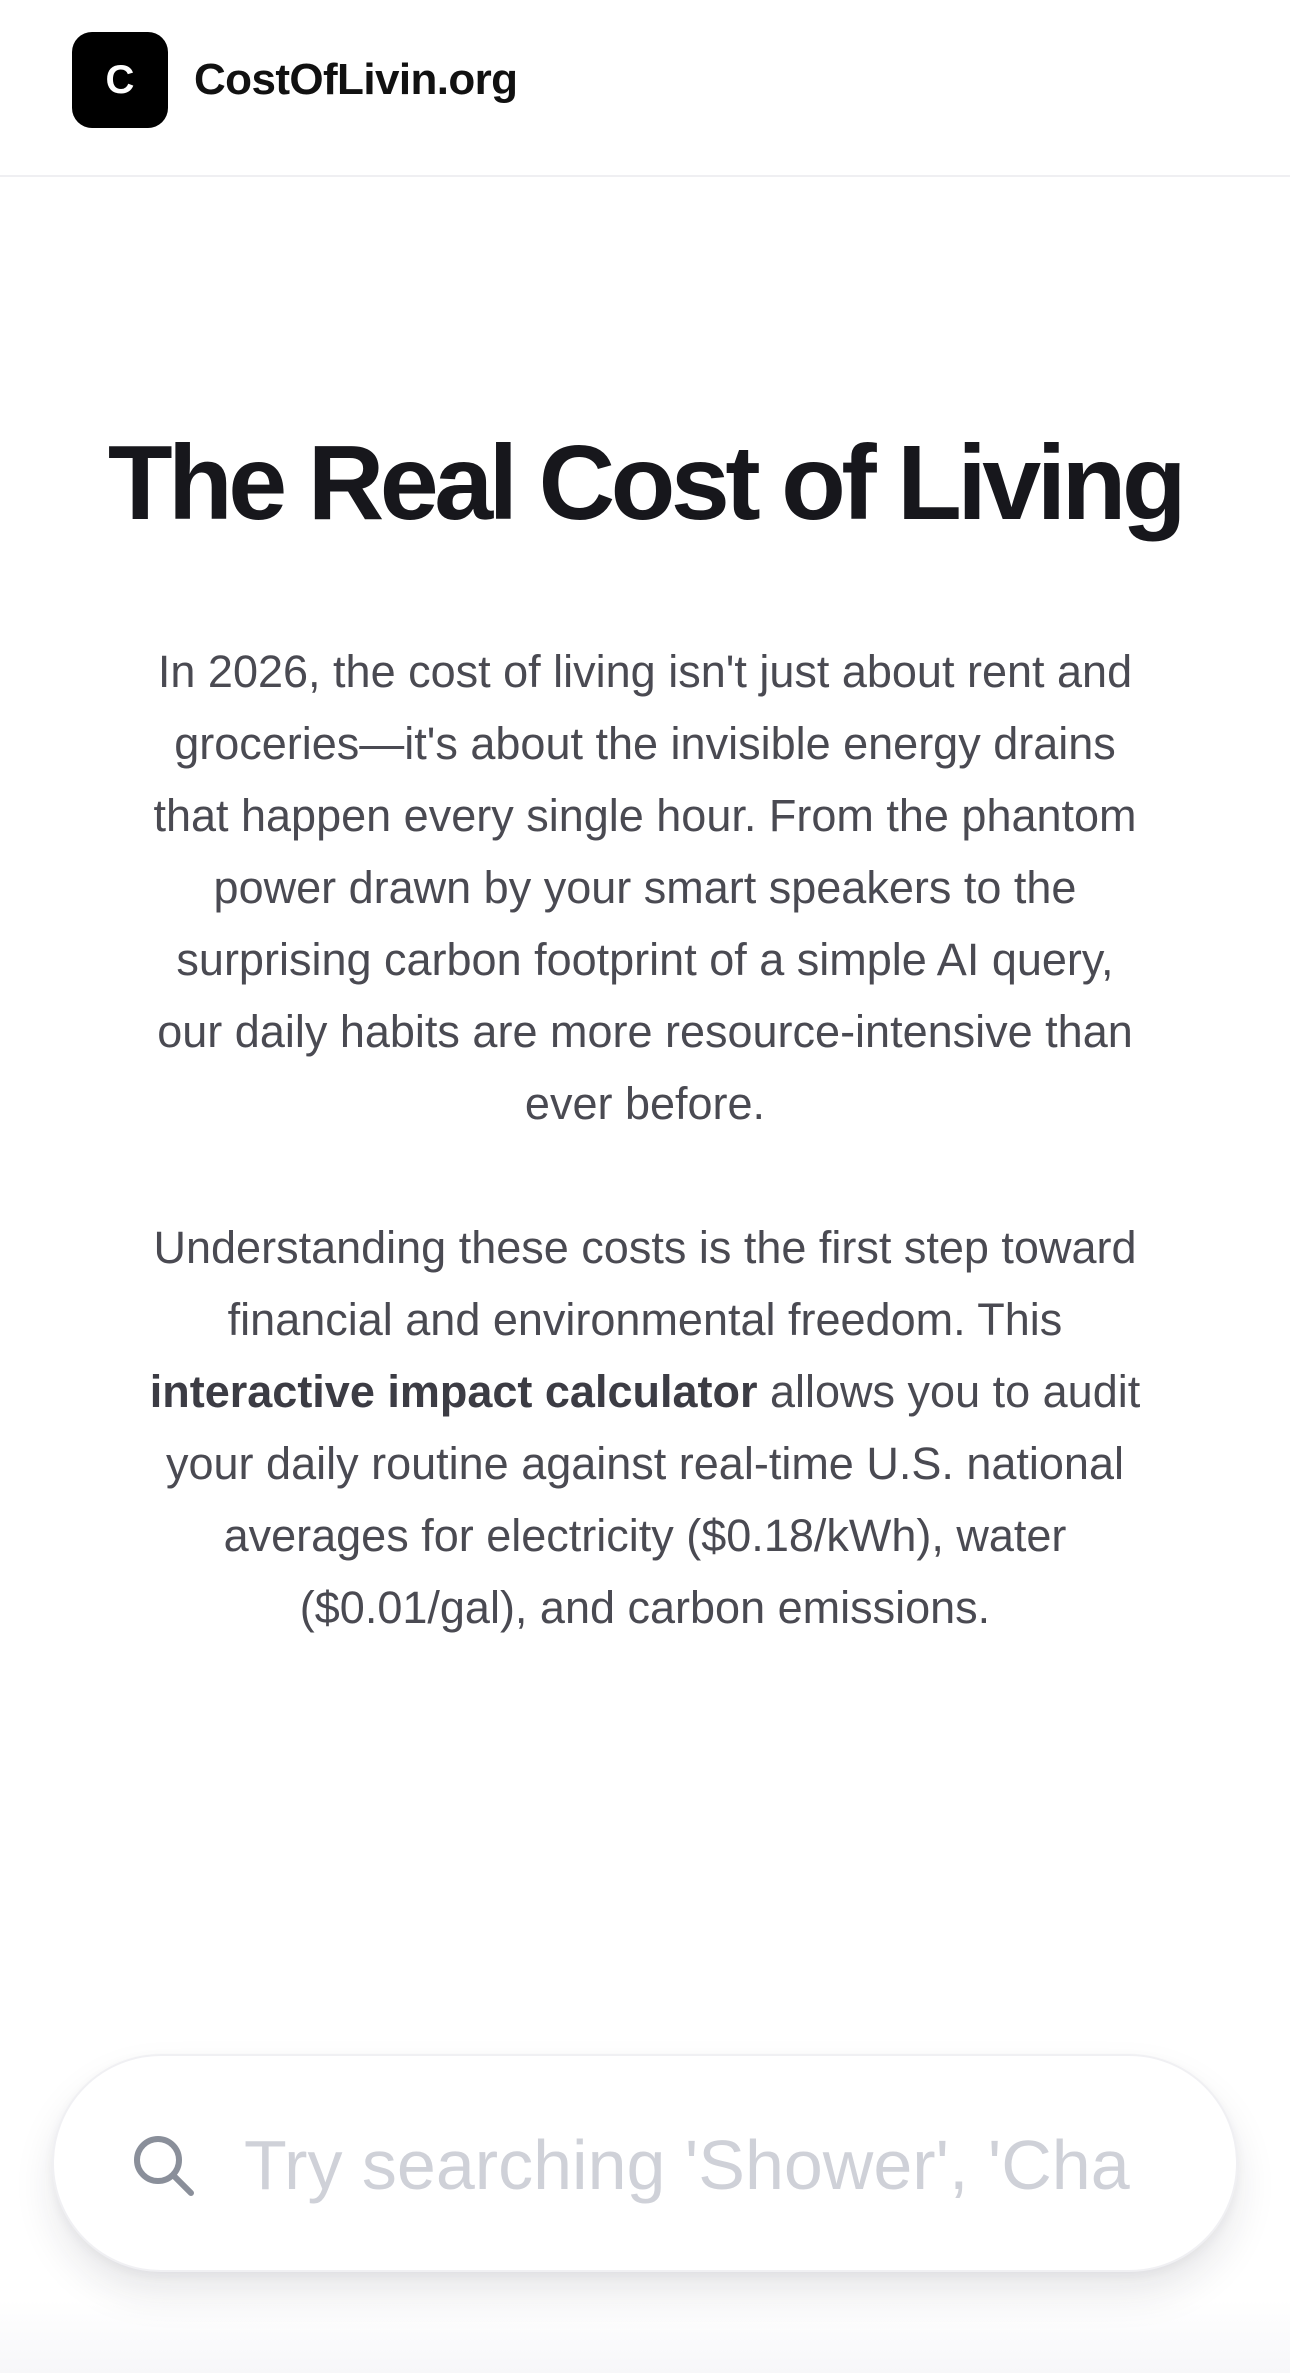 The height and width of the screenshot is (2373, 1290). I want to click on search-backdrop, so click(645, 2336).